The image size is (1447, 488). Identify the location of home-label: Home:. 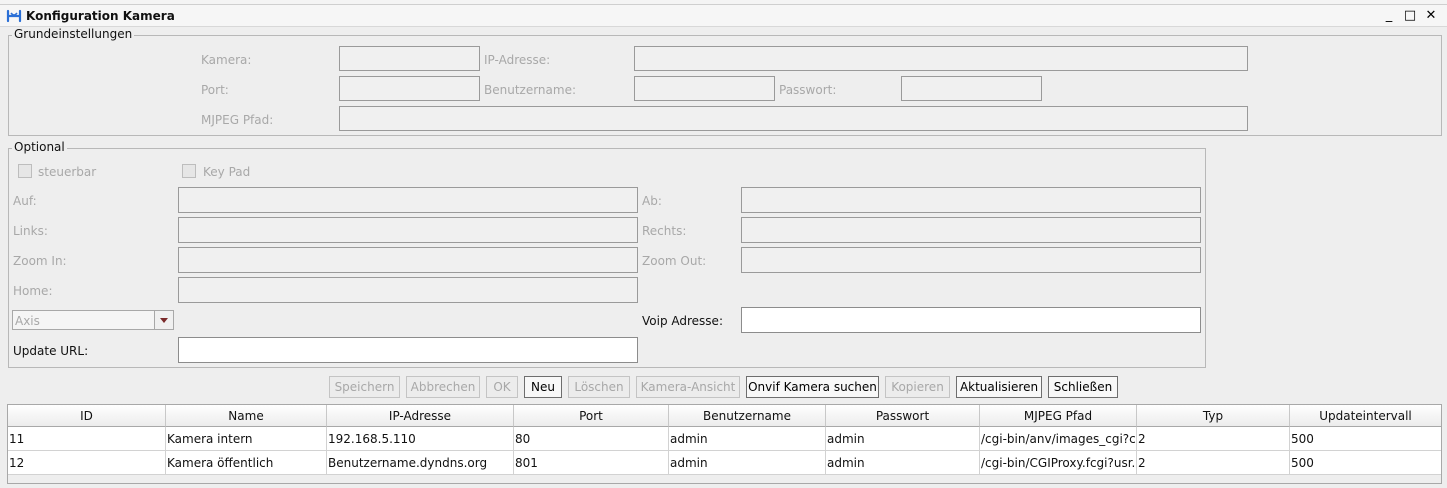
(33, 291).